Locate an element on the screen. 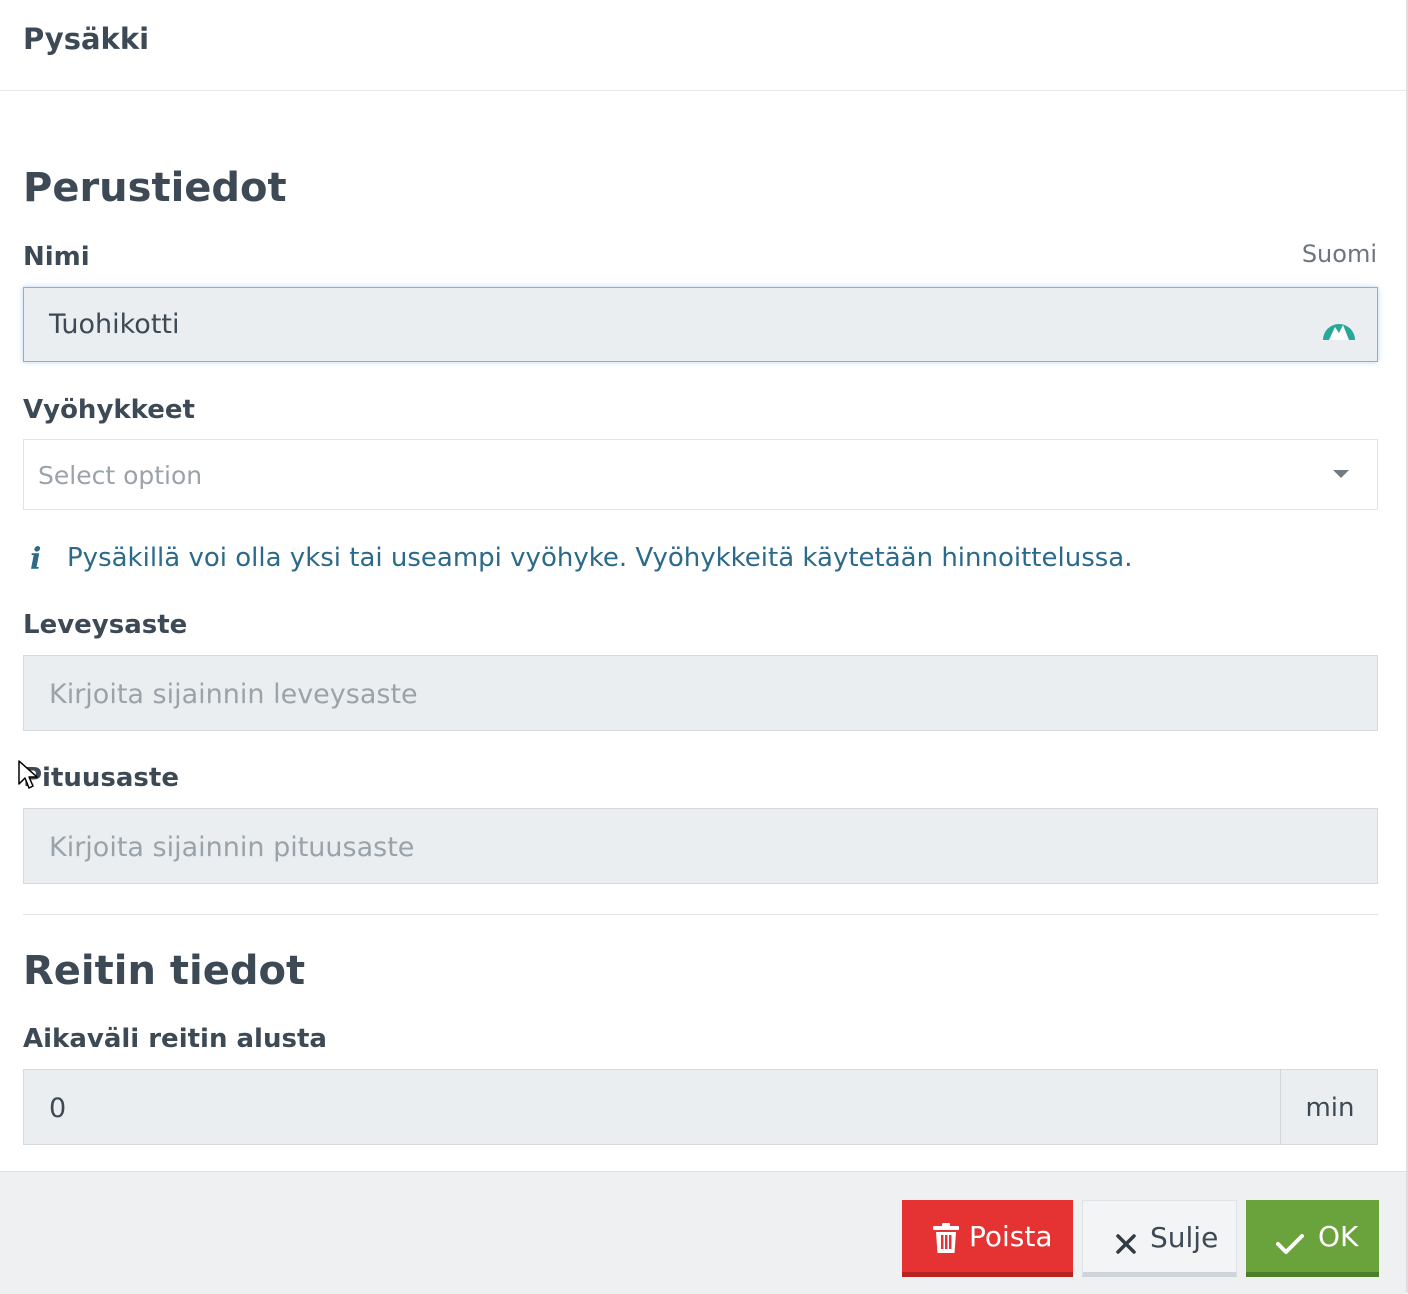  section-title-route-info: Reitin tiedot is located at coordinates (164, 971).